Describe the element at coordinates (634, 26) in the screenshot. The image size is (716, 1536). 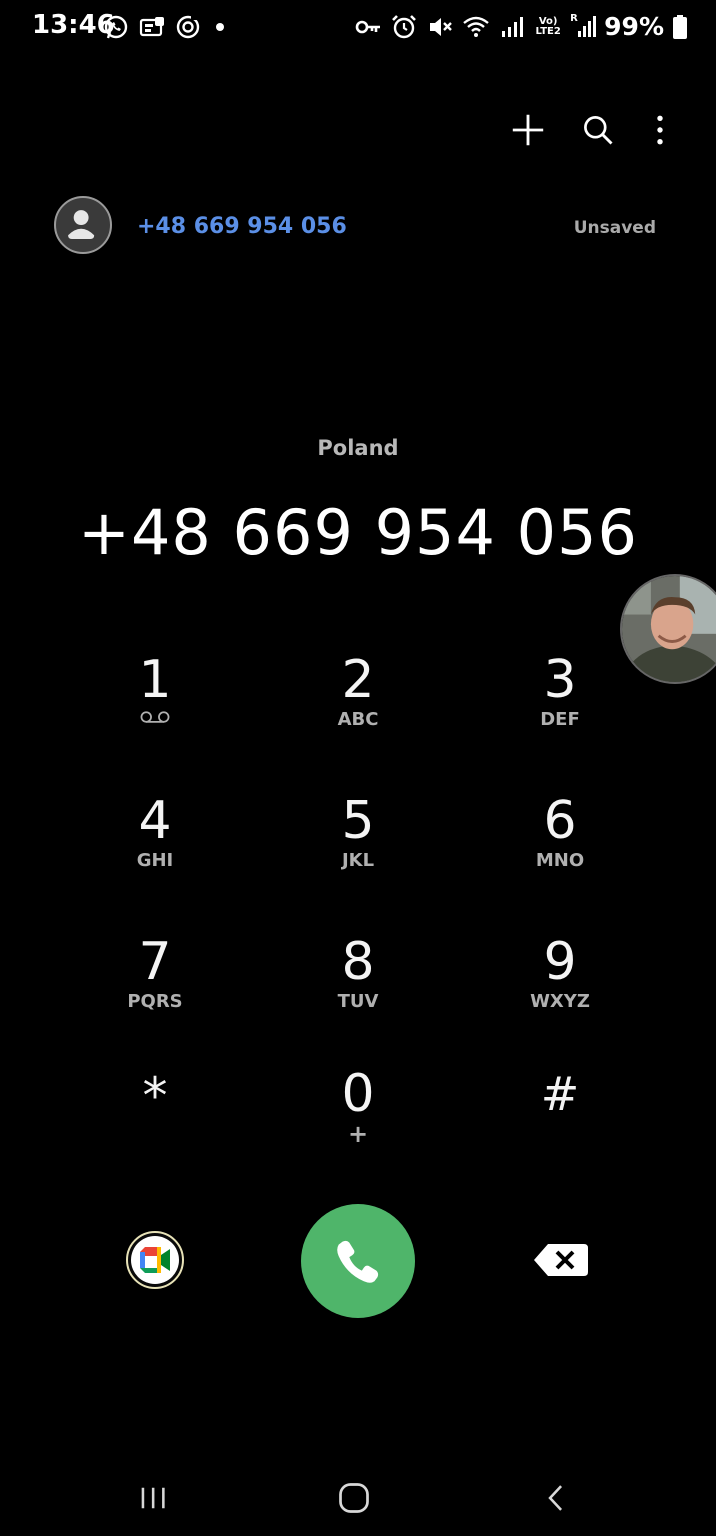
I see `battery-percentage: 99%` at that location.